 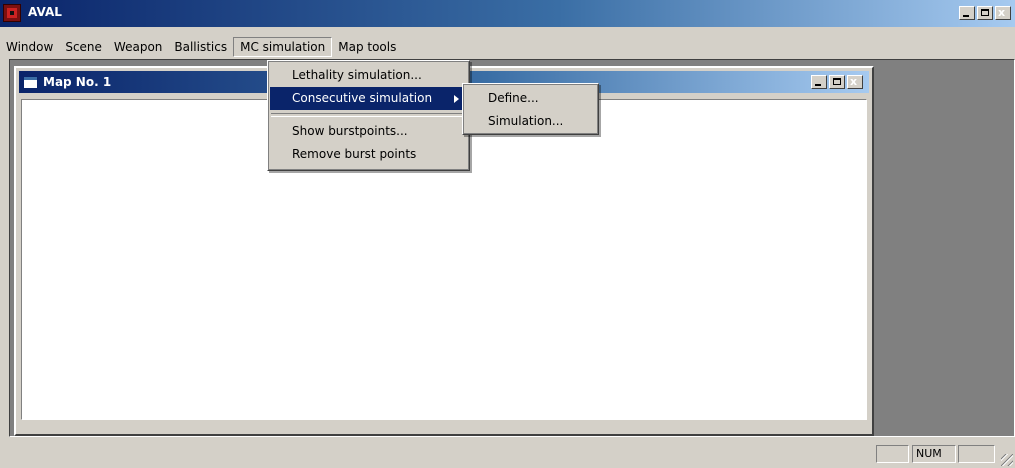 I want to click on menu-mc-simulation: MC simulation, so click(x=283, y=47).